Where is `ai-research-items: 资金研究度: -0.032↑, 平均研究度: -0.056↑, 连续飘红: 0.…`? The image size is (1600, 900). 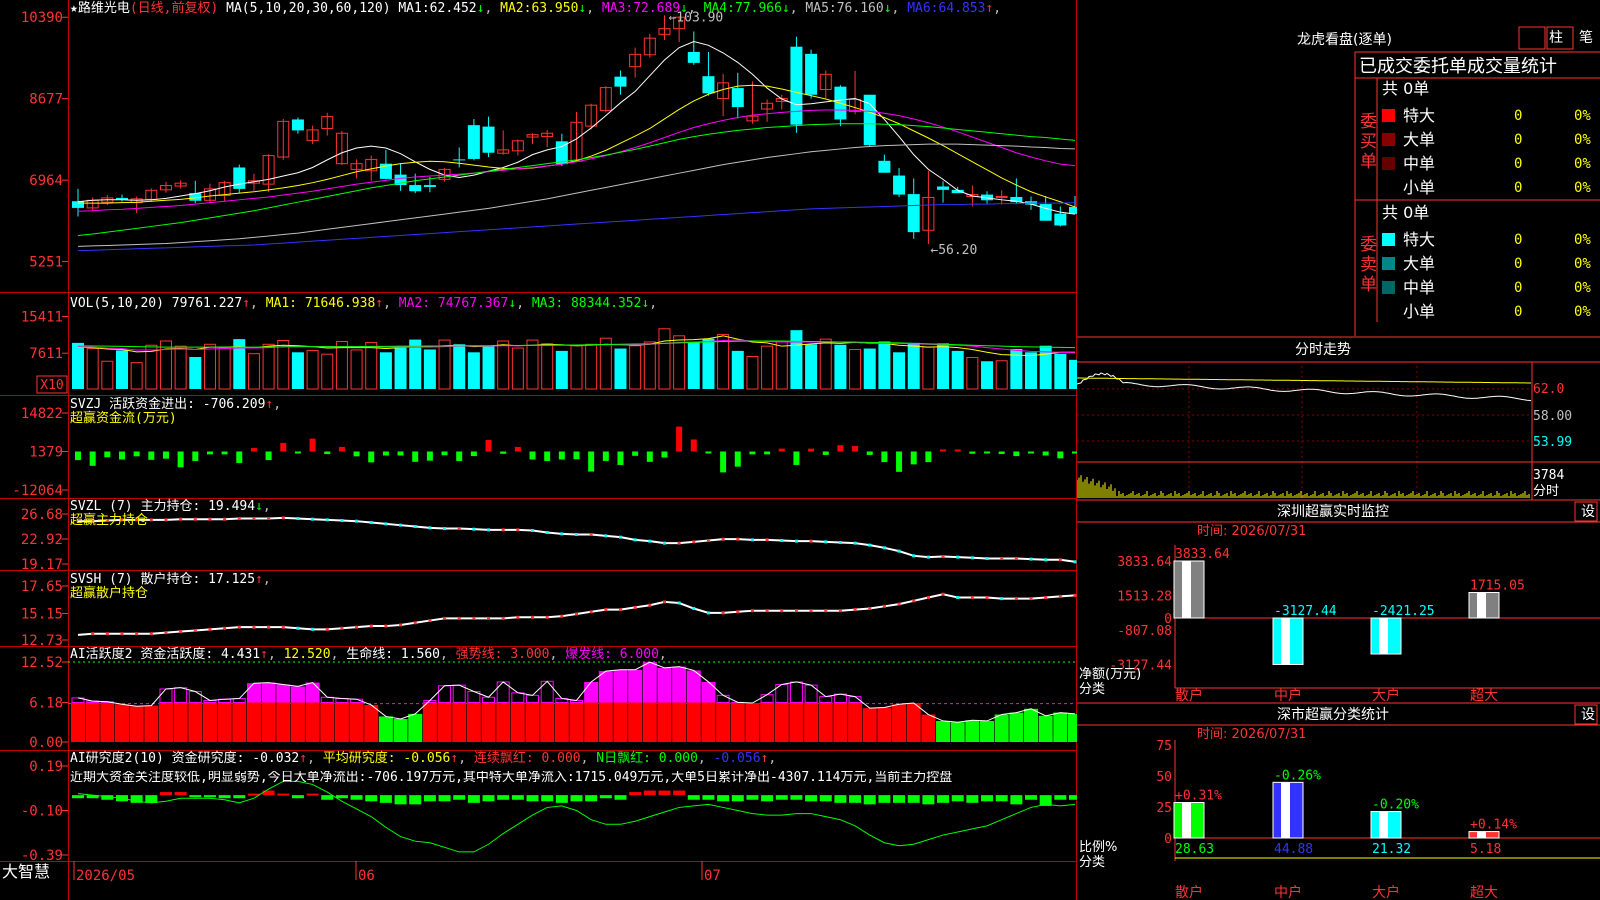
ai-research-items: 资金研究度: -0.032↑, 平均研究度: -0.056↑, 连续飘红: 0.… is located at coordinates (474, 758).